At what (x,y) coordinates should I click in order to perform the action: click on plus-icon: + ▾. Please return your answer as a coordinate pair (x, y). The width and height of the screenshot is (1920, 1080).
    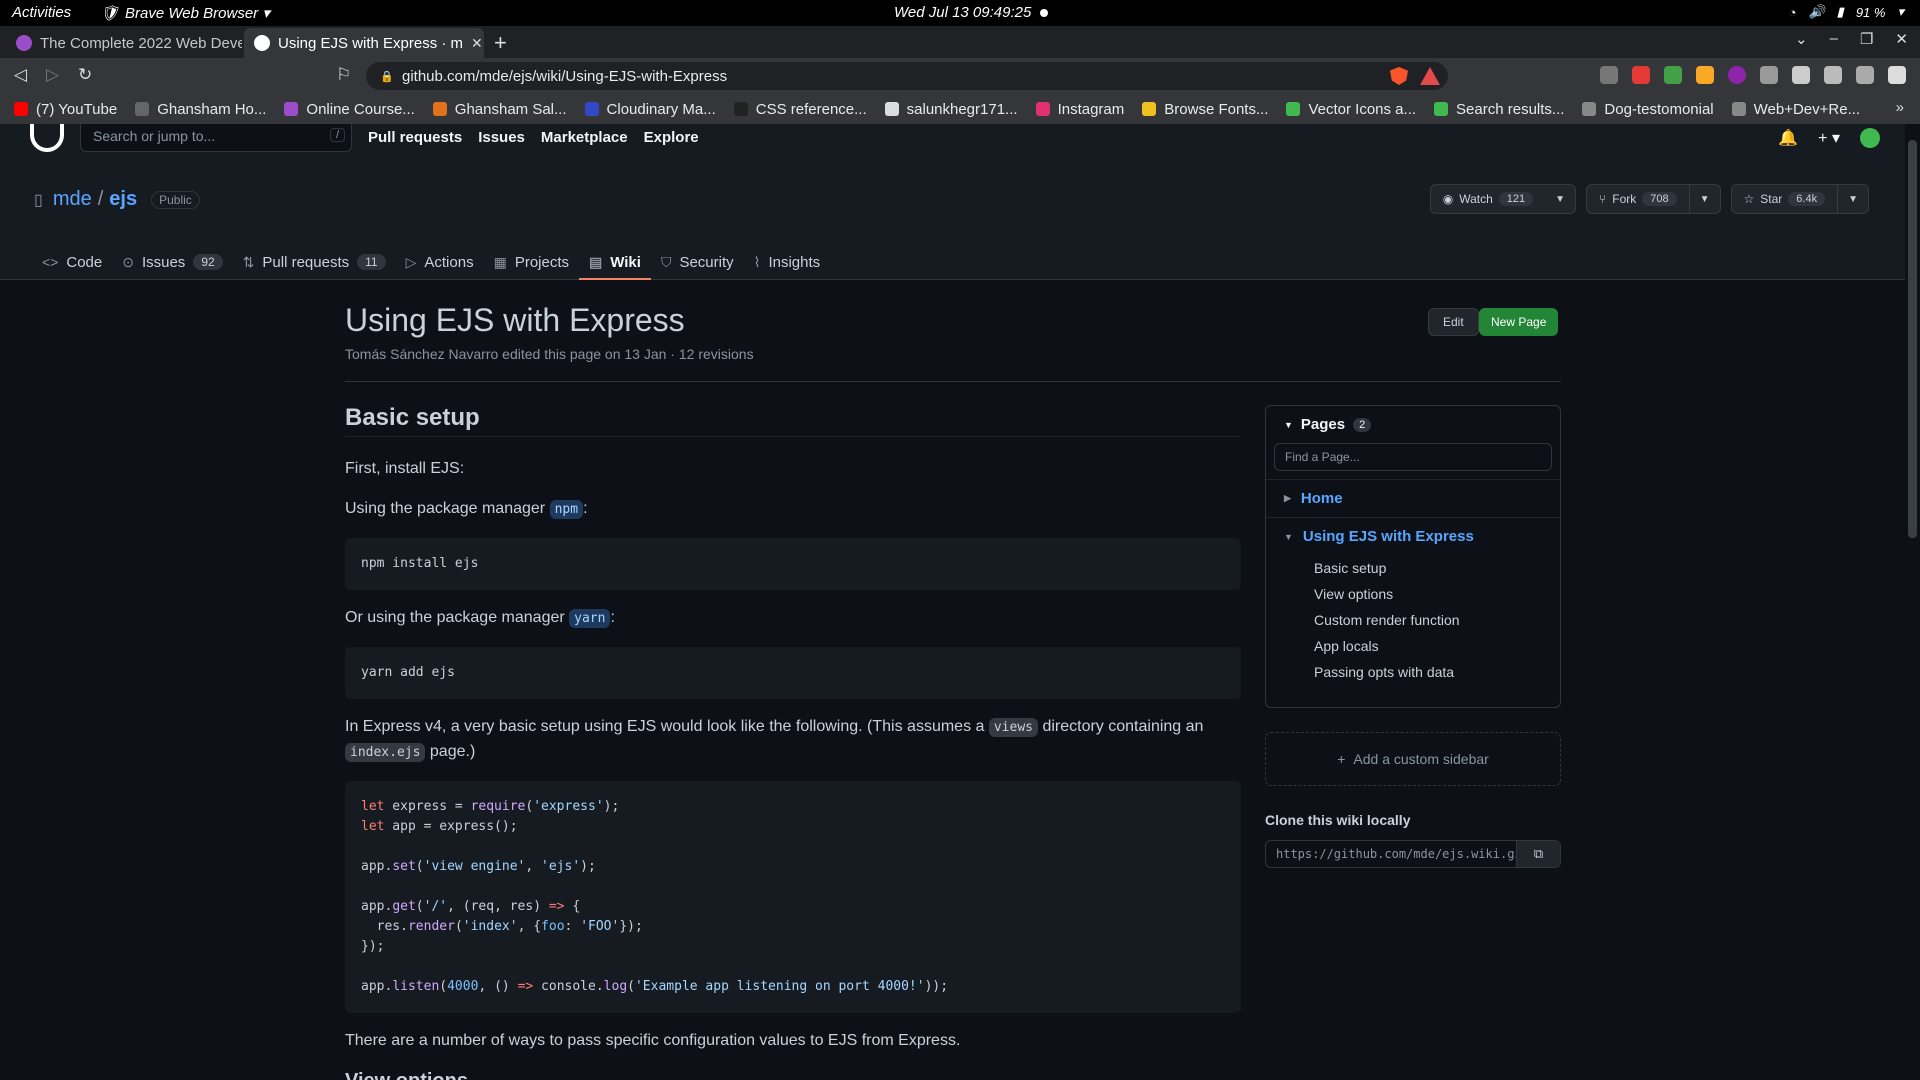
    Looking at the image, I should click on (1829, 138).